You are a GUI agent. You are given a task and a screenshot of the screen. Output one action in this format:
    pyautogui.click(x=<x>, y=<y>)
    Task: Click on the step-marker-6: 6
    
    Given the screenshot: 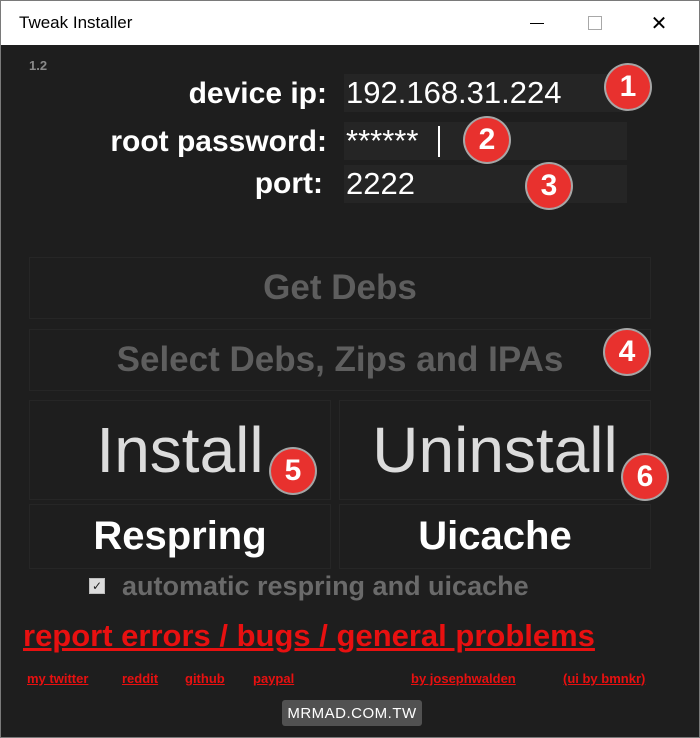 What is the action you would take?
    pyautogui.click(x=645, y=477)
    